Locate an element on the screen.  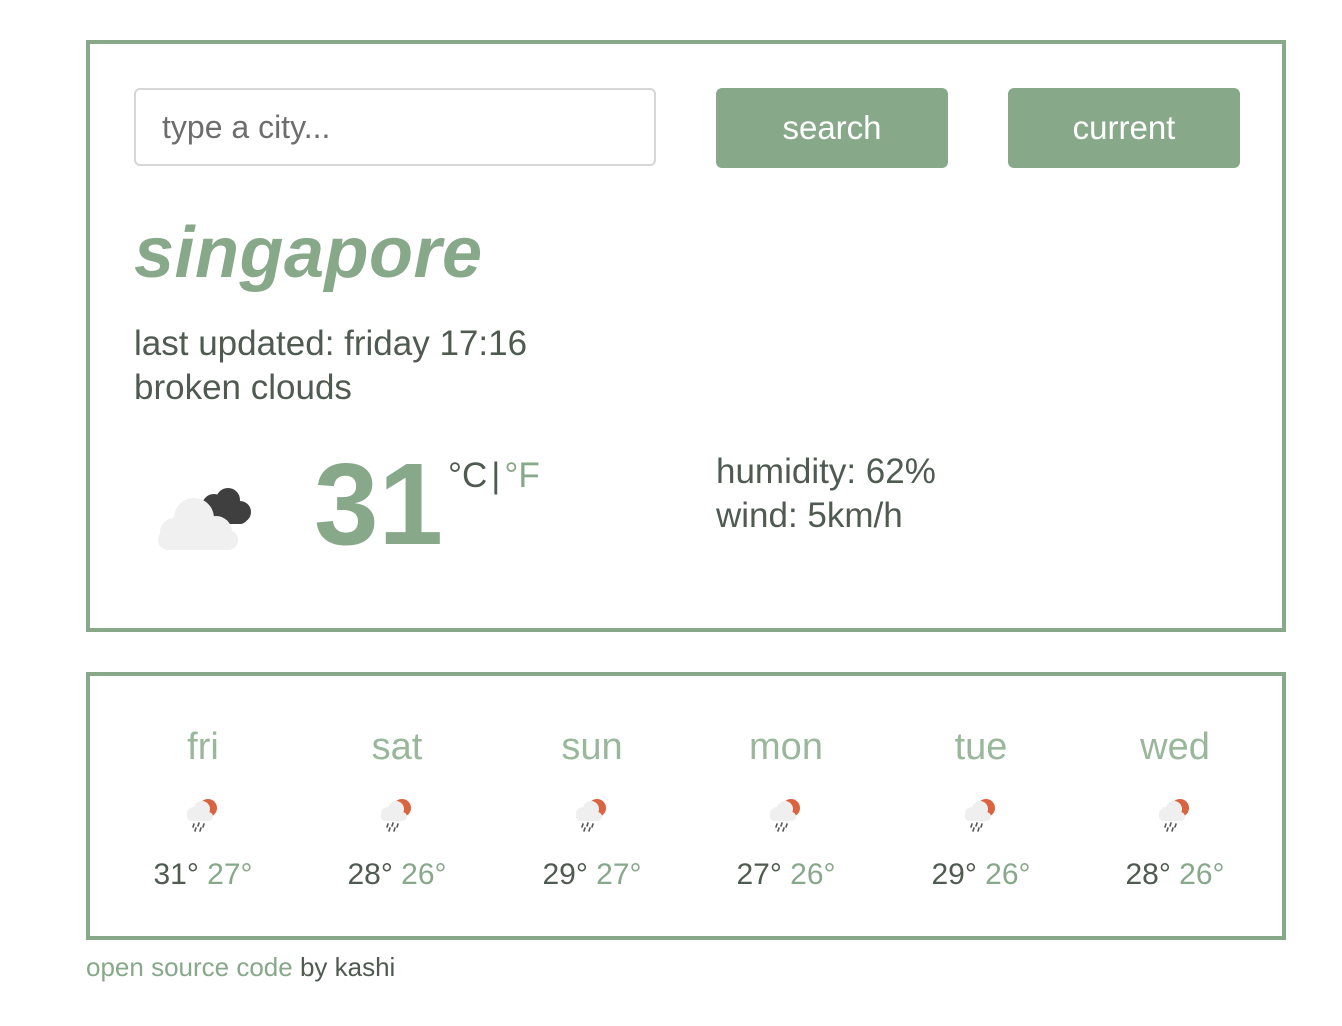
weather-meta: last updated: friday 17:16 broken clouds is located at coordinates (330, 366).